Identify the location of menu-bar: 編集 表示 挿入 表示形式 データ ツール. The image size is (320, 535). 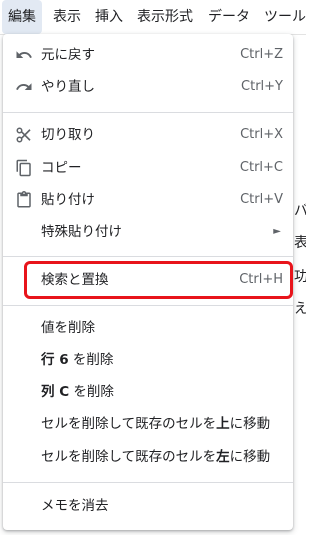
(153, 17).